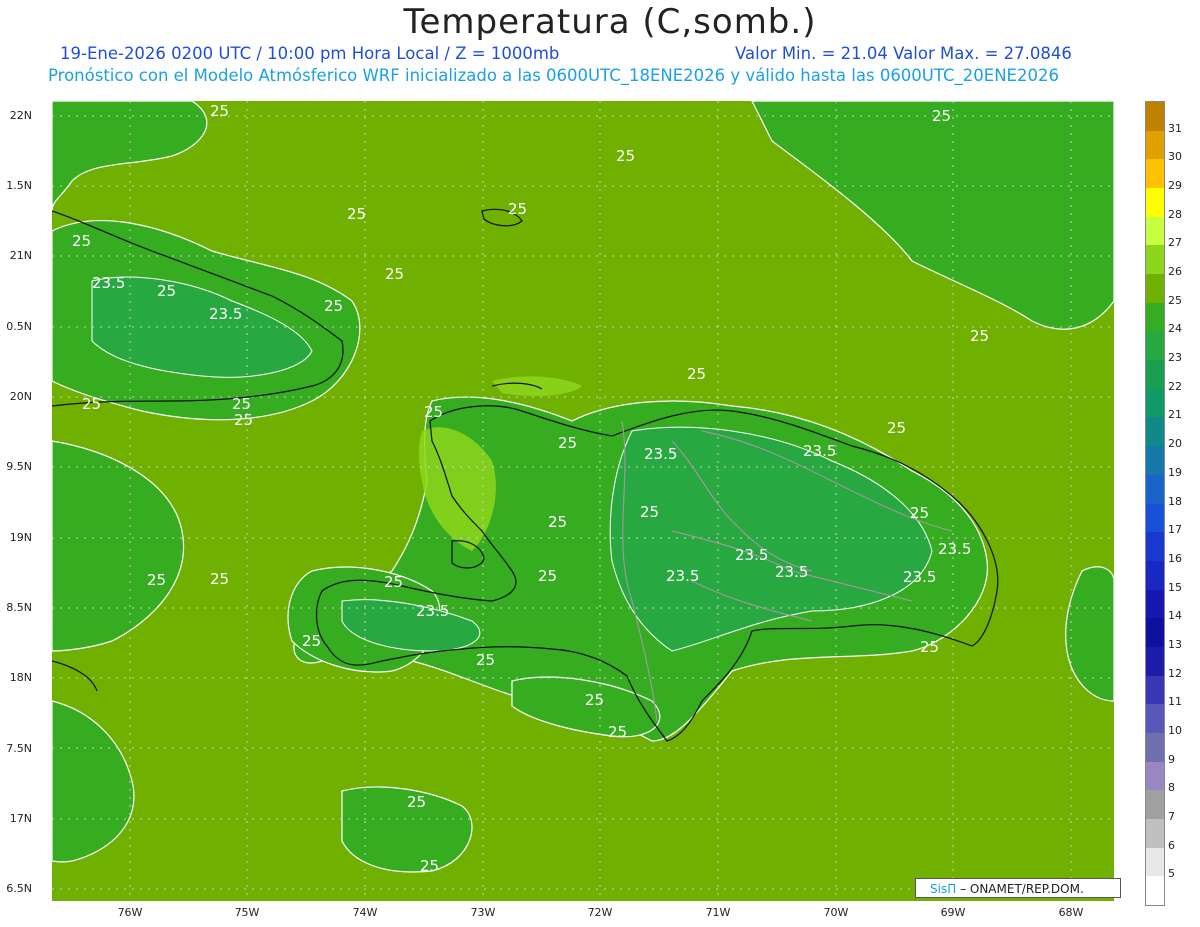 This screenshot has height=927, width=1200. I want to click on y-tick-label: 6.5N, so click(19, 888).